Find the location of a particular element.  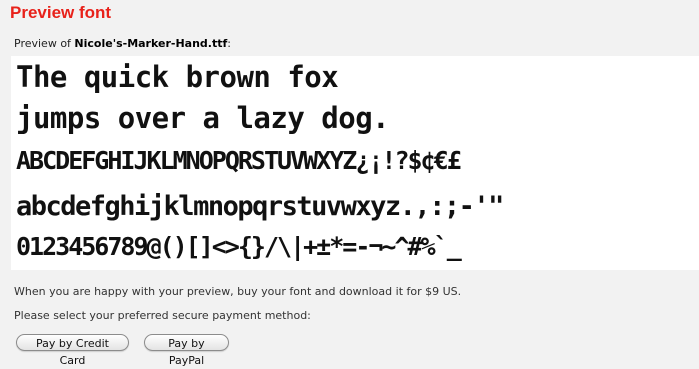

sample-line-lowercase: abcdefghijklmnopqrstuvwxyz.,:;-'" is located at coordinates (260, 206).